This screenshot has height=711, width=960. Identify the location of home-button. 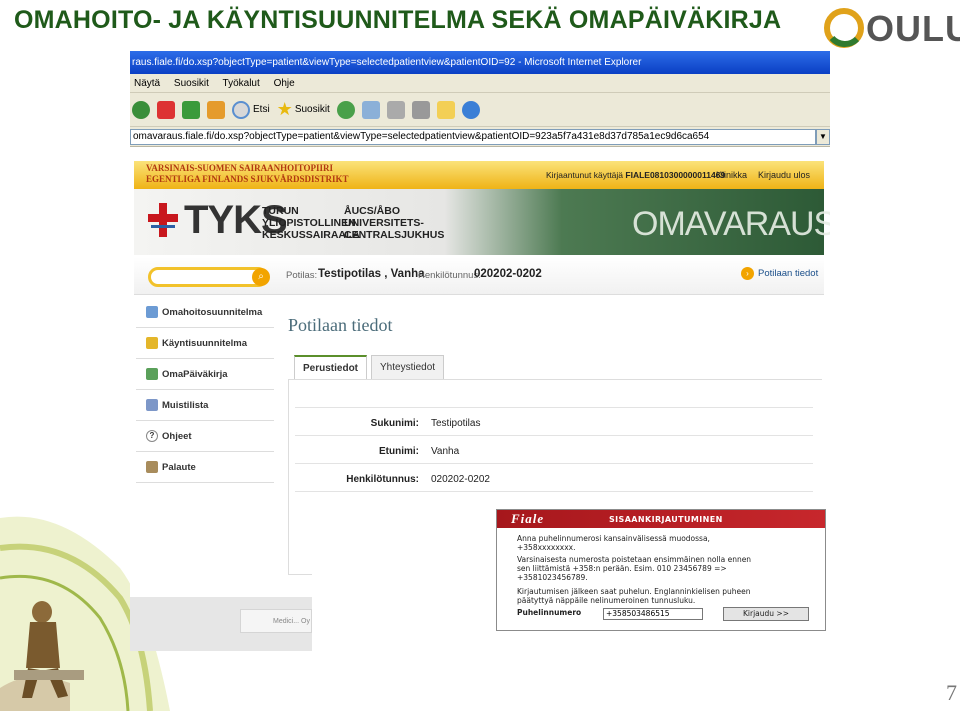
(216, 110).